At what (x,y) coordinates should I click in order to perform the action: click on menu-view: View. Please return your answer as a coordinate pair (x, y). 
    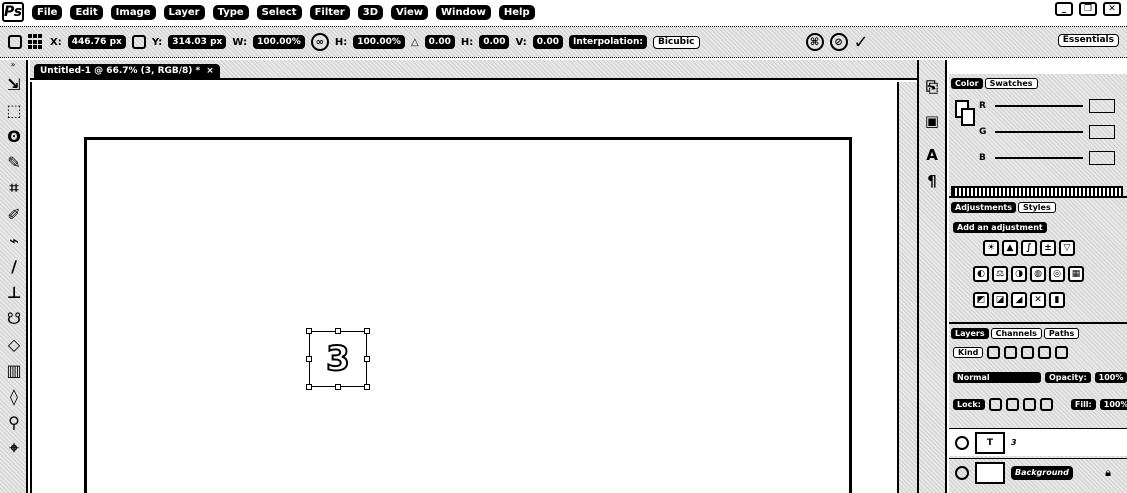
    Looking at the image, I should click on (410, 12).